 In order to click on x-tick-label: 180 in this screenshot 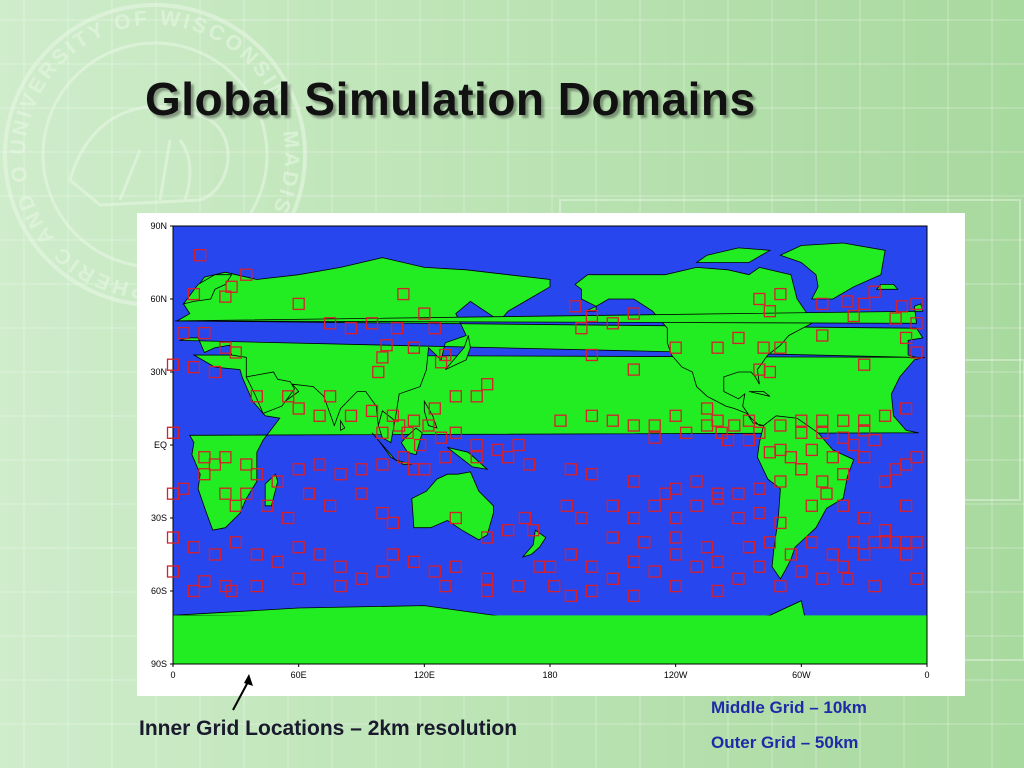, I will do `click(549, 675)`.